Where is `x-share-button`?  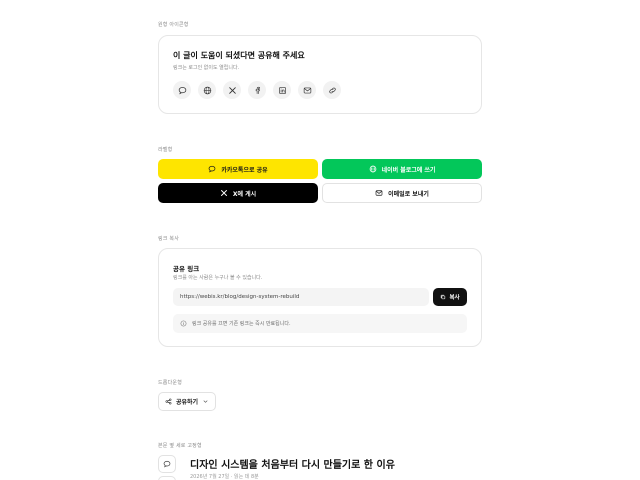
x-share-button is located at coordinates (232, 90).